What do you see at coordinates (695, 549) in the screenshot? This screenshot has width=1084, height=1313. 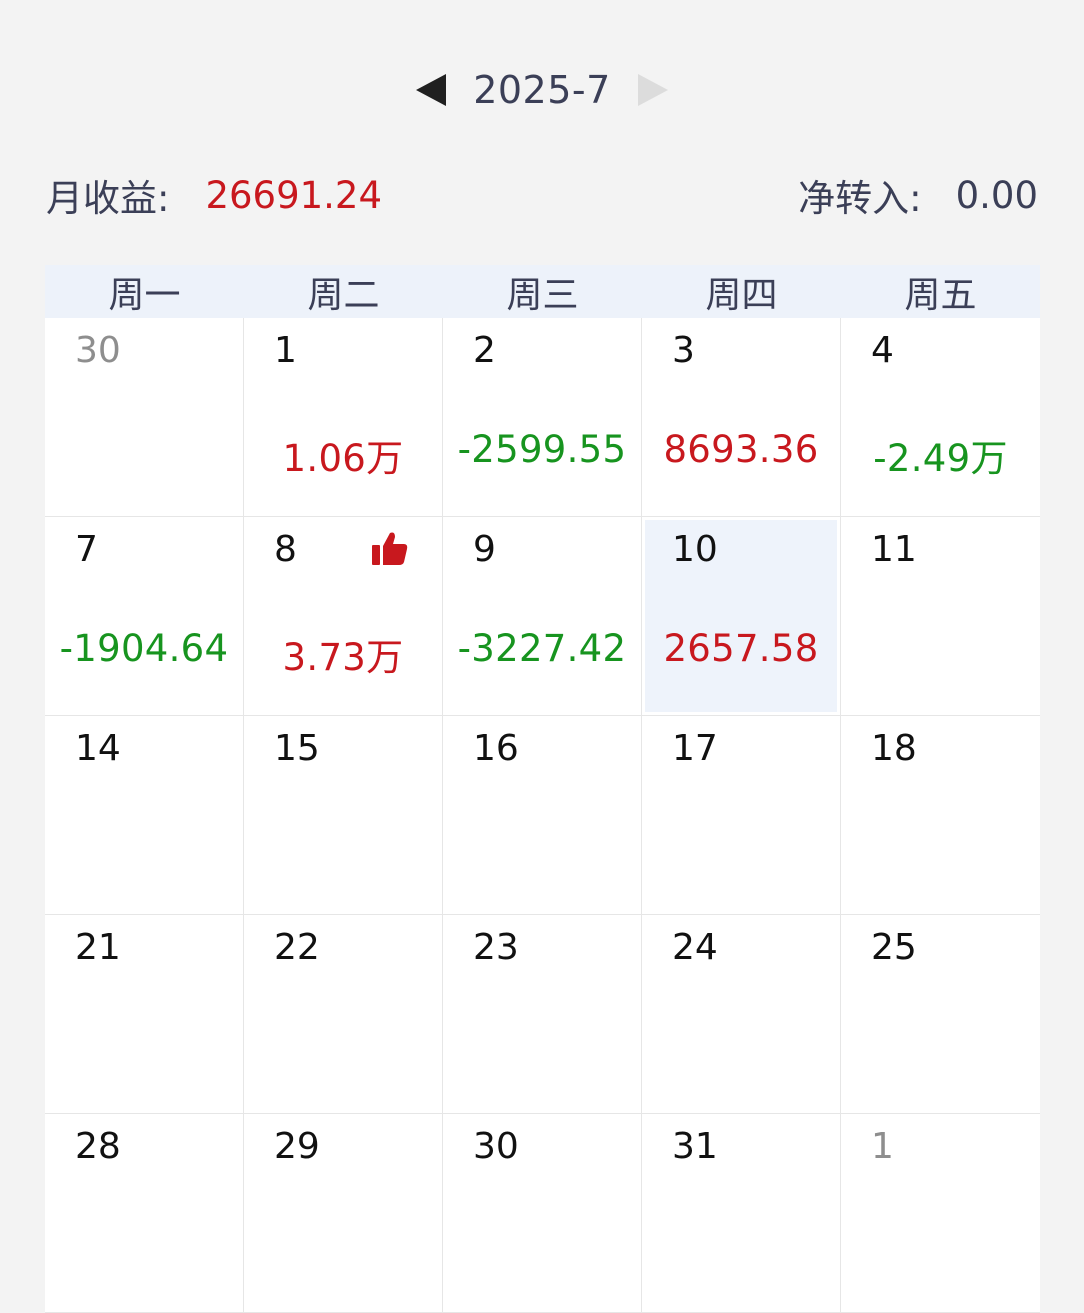 I see `day-number: 10` at bounding box center [695, 549].